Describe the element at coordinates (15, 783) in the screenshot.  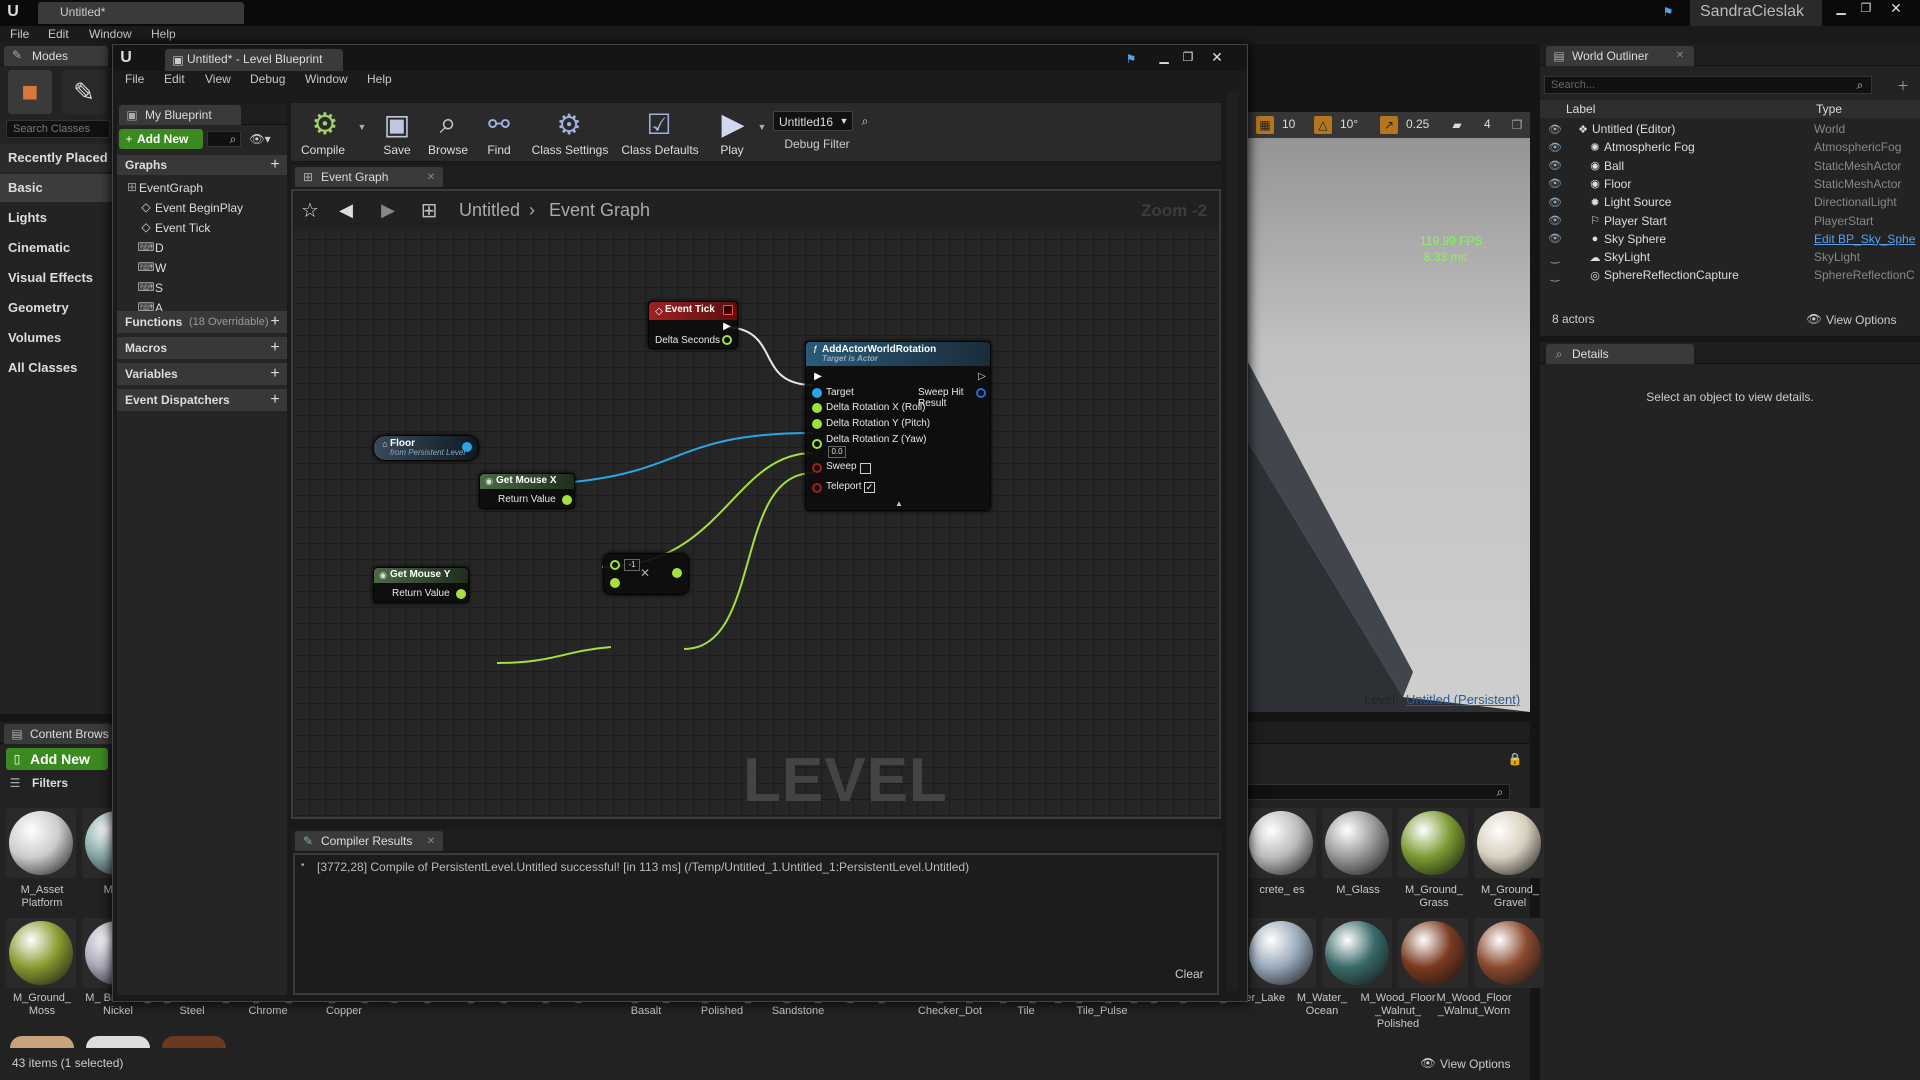
I see `sources-toggle-icon: ☰` at that location.